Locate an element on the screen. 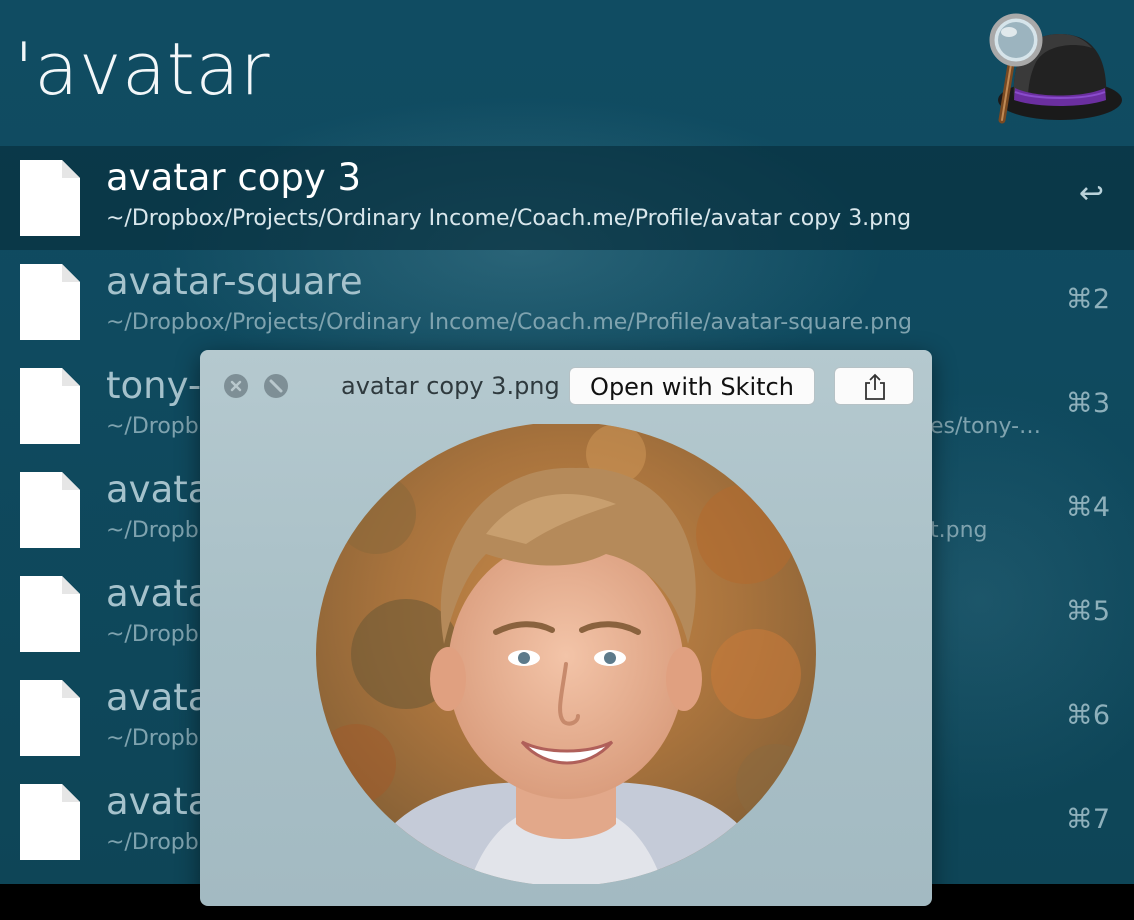 Image resolution: width=1134 pixels, height=920 pixels. result-title: tony- is located at coordinates (154, 385).